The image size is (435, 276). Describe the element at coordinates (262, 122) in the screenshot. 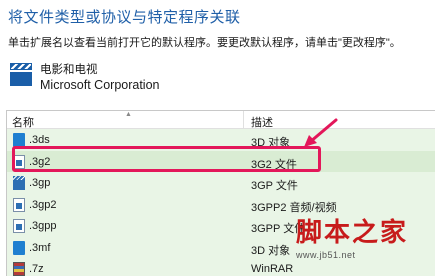

I see `column-header-description: 描述` at that location.